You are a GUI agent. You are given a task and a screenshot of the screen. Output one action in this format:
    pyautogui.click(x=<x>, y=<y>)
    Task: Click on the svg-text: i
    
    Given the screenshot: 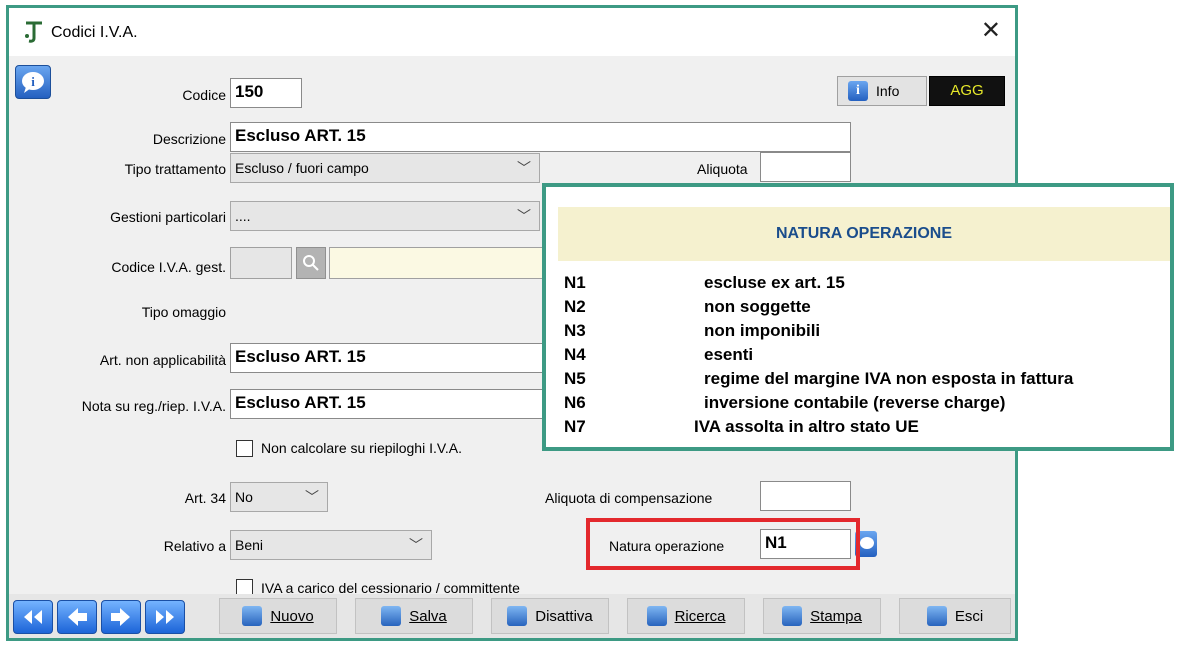 What is the action you would take?
    pyautogui.click(x=33, y=81)
    